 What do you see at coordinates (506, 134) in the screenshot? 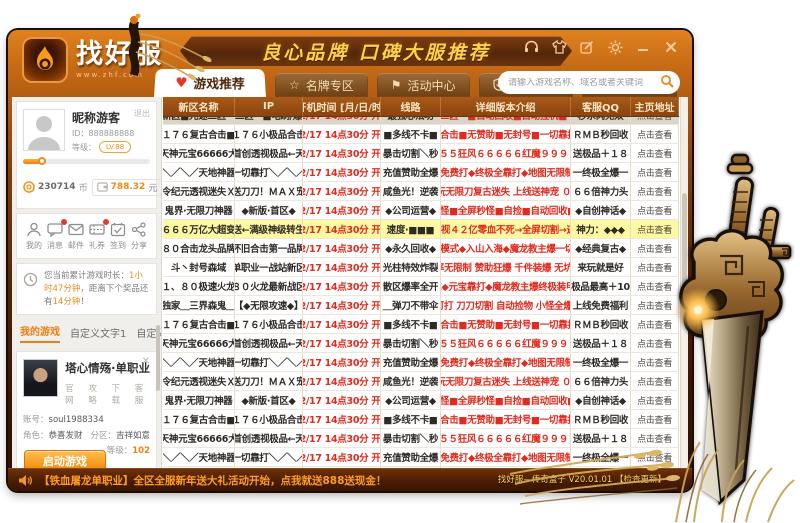
I see `cell-version-desc: １７６合击■无赞助■无封号■一切靠打-推荐` at bounding box center [506, 134].